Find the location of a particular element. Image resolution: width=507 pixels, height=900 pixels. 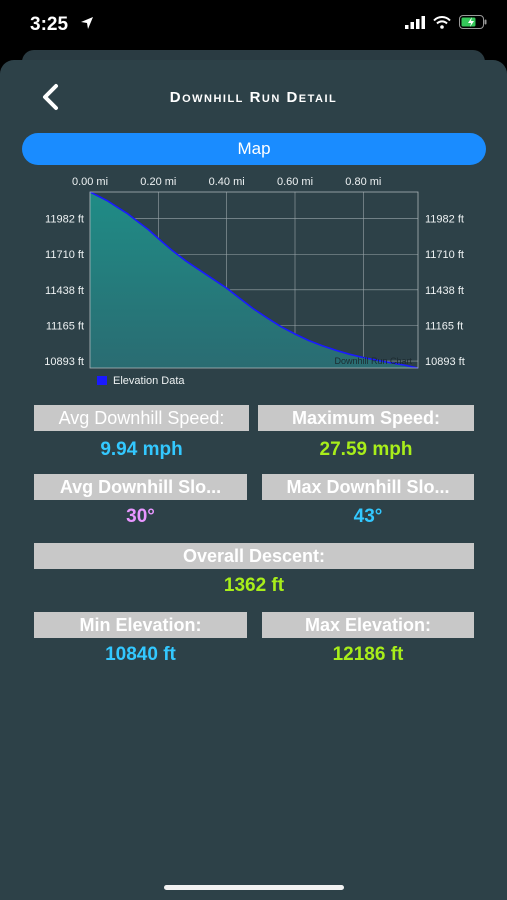

y-tick-label-left: 11710 ft is located at coordinates (64, 255).